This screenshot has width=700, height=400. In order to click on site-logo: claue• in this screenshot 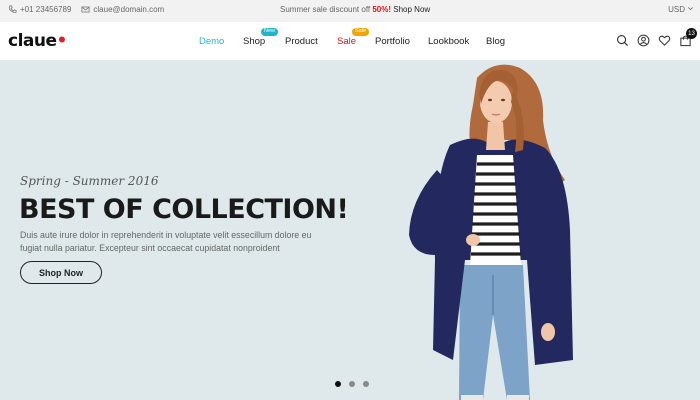, I will do `click(37, 41)`.